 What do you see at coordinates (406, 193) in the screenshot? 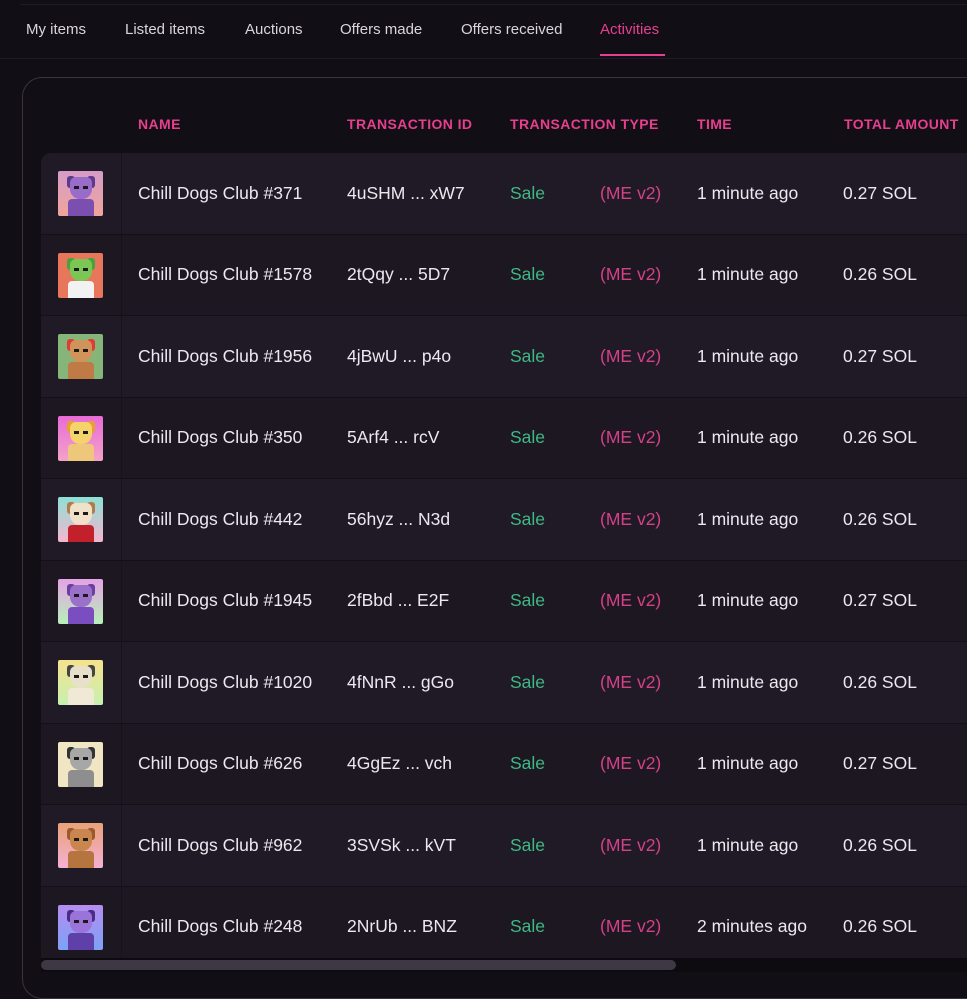
I see `transaction-id-link: 4uSHM ... xW7` at bounding box center [406, 193].